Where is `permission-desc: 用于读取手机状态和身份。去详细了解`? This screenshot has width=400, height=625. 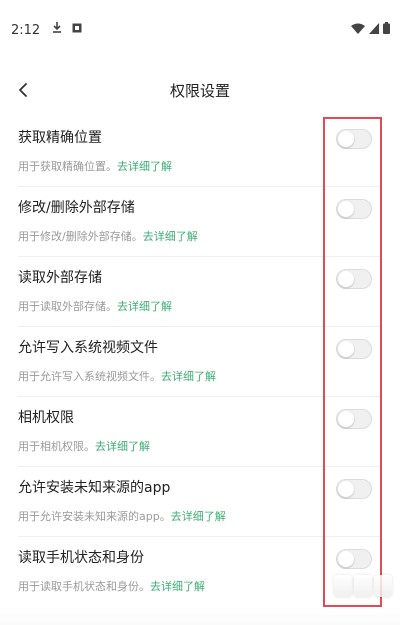
permission-desc: 用于读取手机状态和身份。去详细了解 is located at coordinates (111, 586).